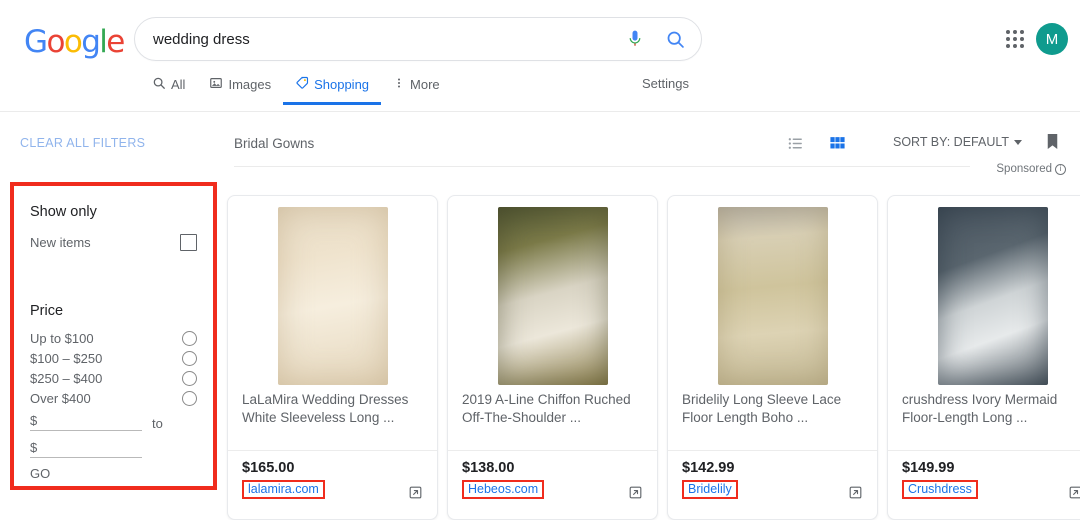 The width and height of the screenshot is (1080, 520). What do you see at coordinates (103, 42) in the screenshot?
I see `logo-letter: l` at bounding box center [103, 42].